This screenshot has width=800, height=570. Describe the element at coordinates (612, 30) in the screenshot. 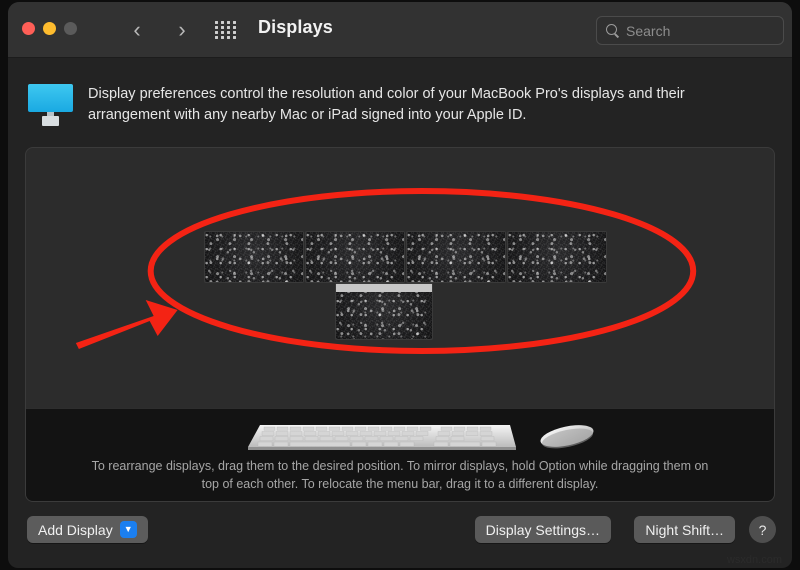

I see `search-icon` at that location.